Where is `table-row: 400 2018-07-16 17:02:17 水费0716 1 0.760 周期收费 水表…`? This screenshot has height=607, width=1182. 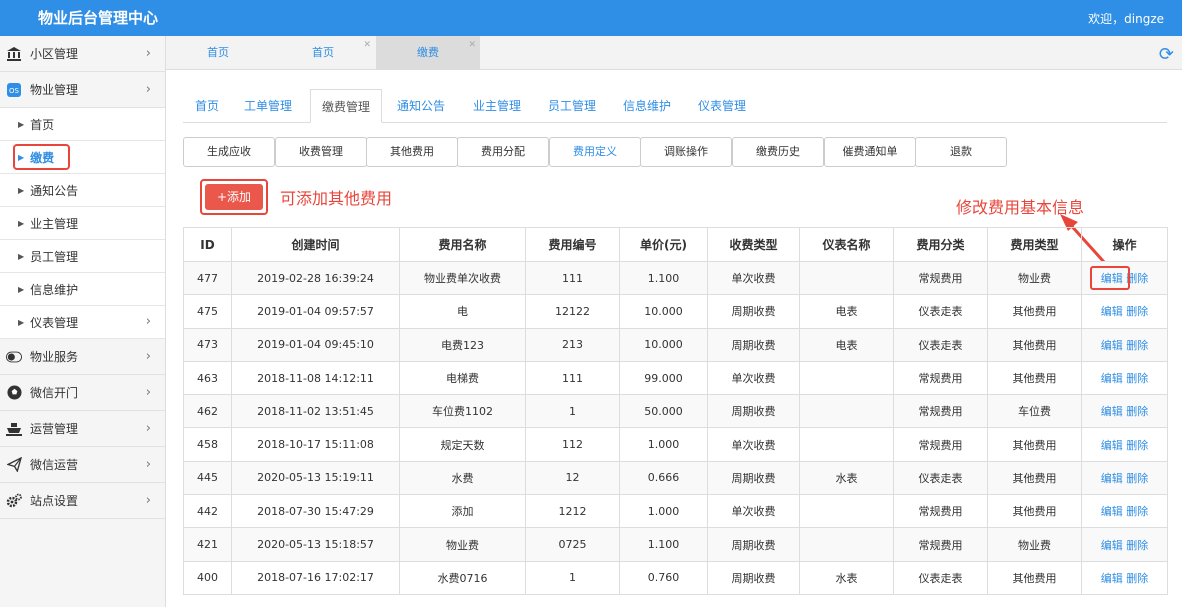 table-row: 400 2018-07-16 17:02:17 水费0716 1 0.760 周期收费 水表… is located at coordinates (675, 577).